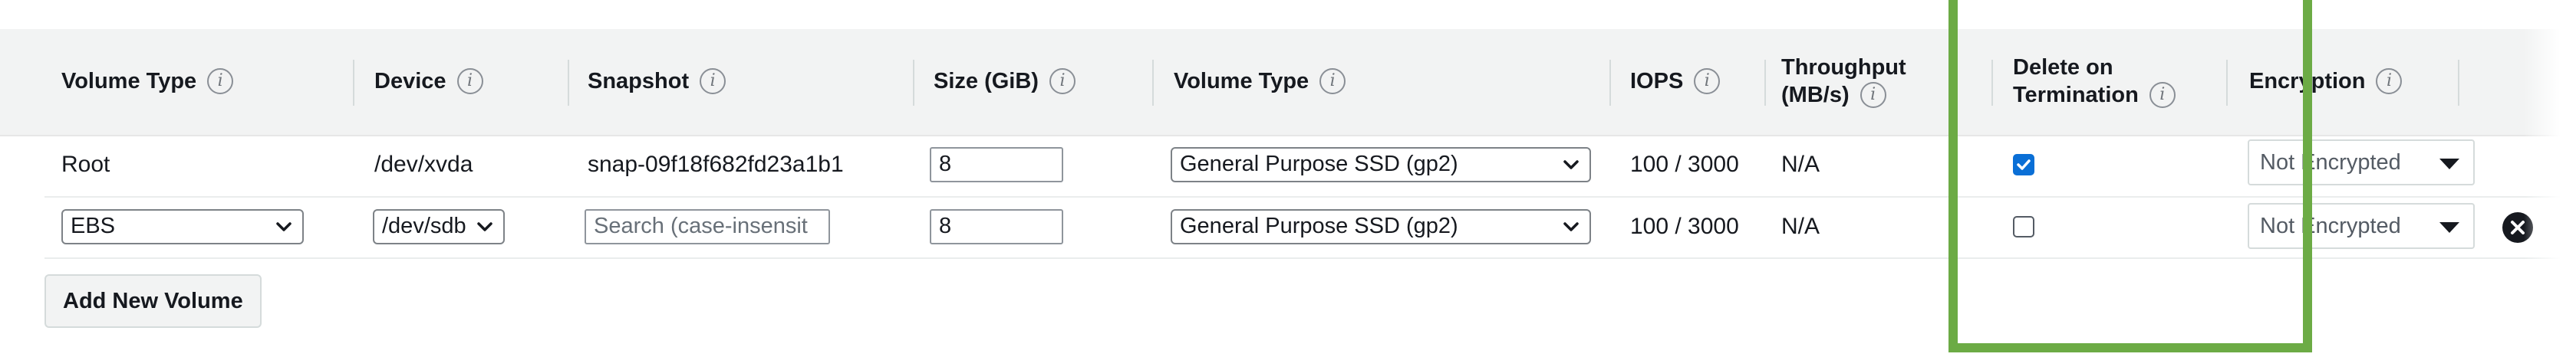 The height and width of the screenshot is (357, 2576). Describe the element at coordinates (85, 164) in the screenshot. I see `row1-volume-type: Root` at that location.